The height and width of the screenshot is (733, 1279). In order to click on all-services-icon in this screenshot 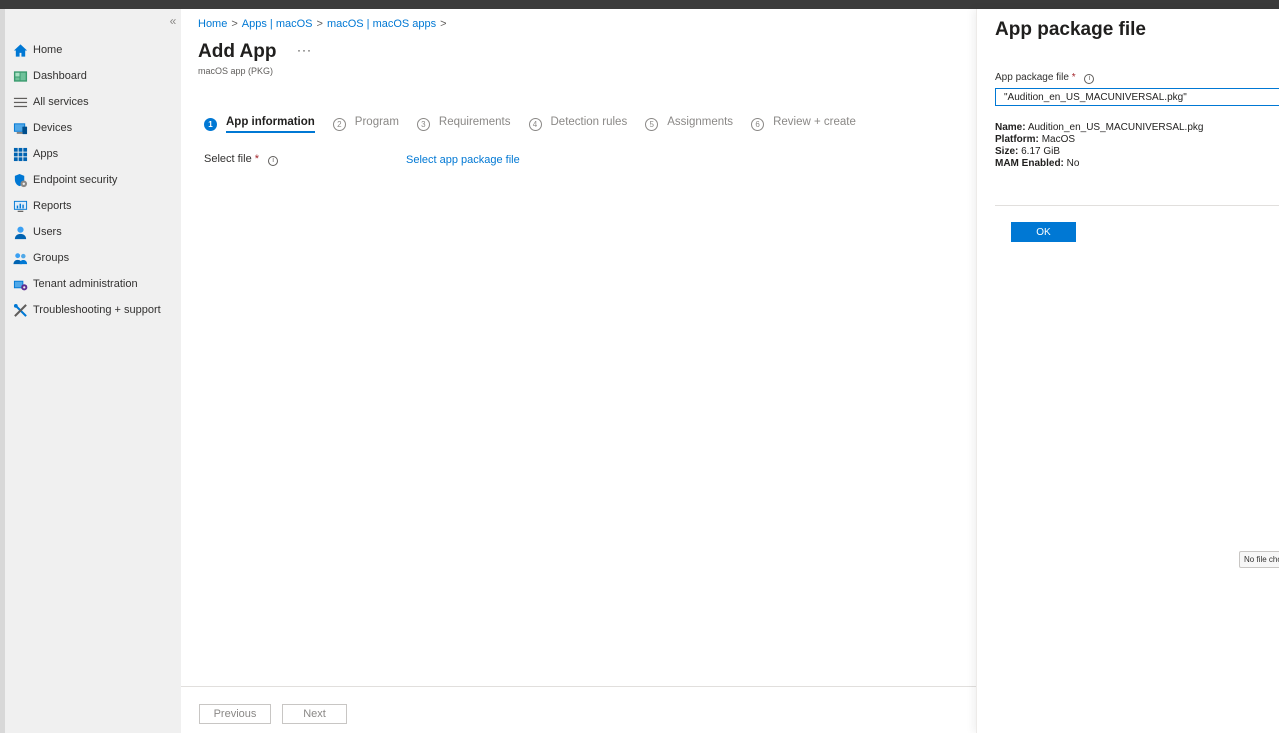, I will do `click(20, 102)`.